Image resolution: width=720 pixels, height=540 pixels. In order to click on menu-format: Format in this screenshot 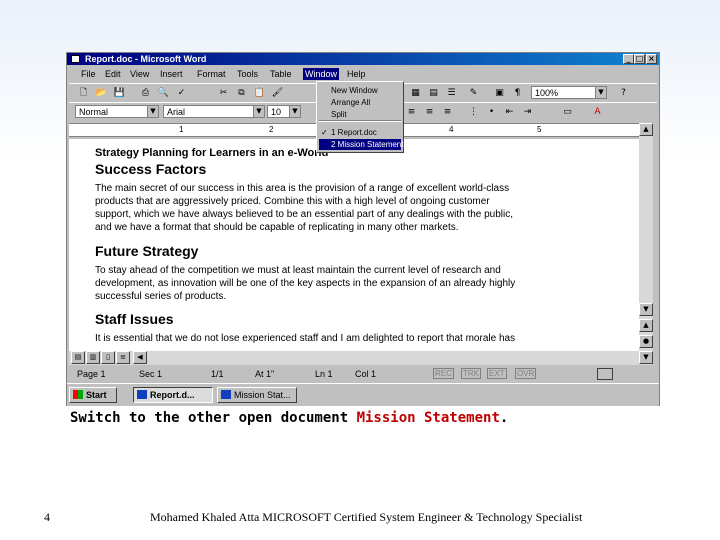, I will do `click(211, 74)`.